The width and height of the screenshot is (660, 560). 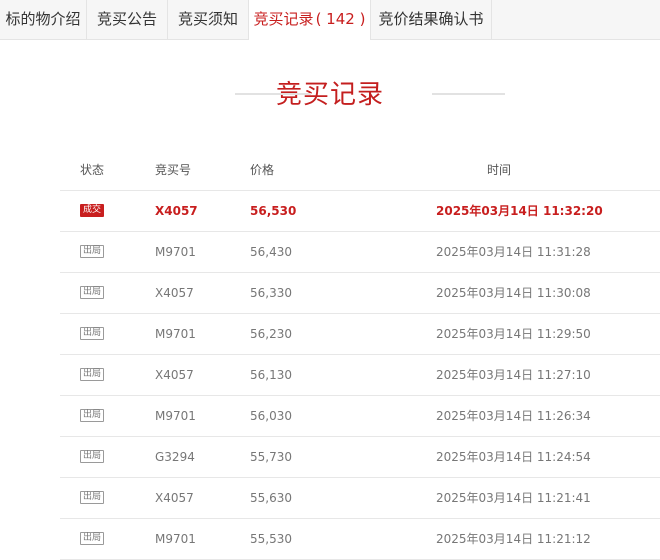 I want to click on bid-number: G3294, so click(x=175, y=457).